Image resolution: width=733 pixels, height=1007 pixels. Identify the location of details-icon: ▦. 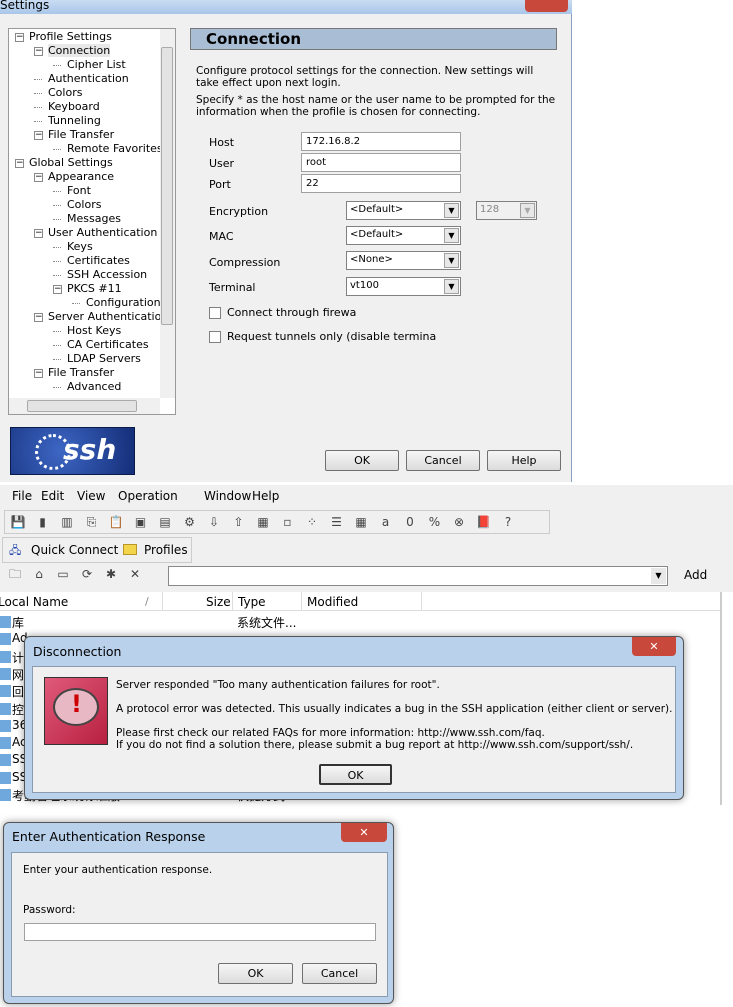
(361, 522).